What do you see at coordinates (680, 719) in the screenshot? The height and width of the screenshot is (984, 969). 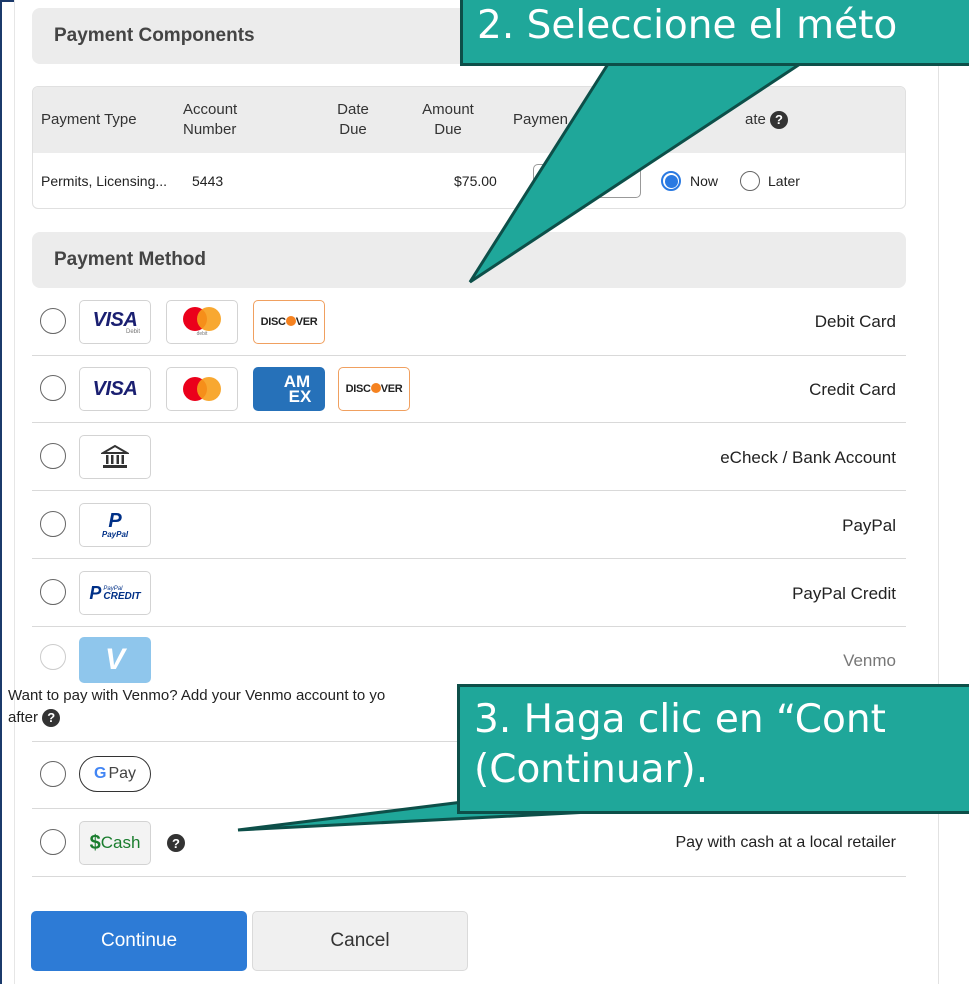 I see `callout-step3-line1: 3. Haga clic en “Cont` at bounding box center [680, 719].